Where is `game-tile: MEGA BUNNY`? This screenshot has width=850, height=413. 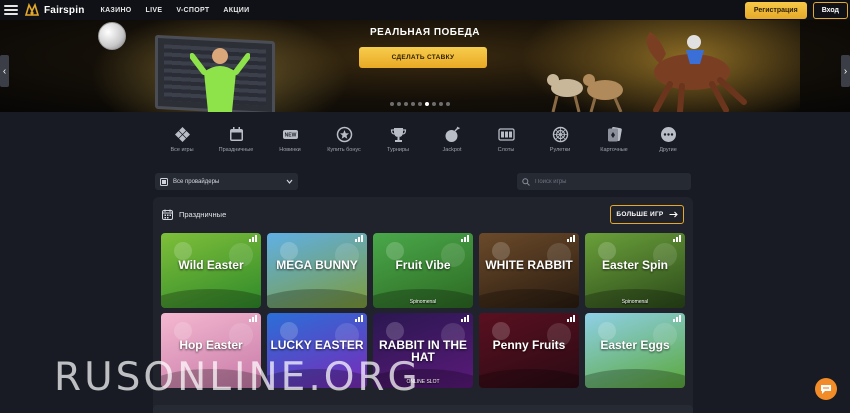 game-tile: MEGA BUNNY is located at coordinates (317, 270).